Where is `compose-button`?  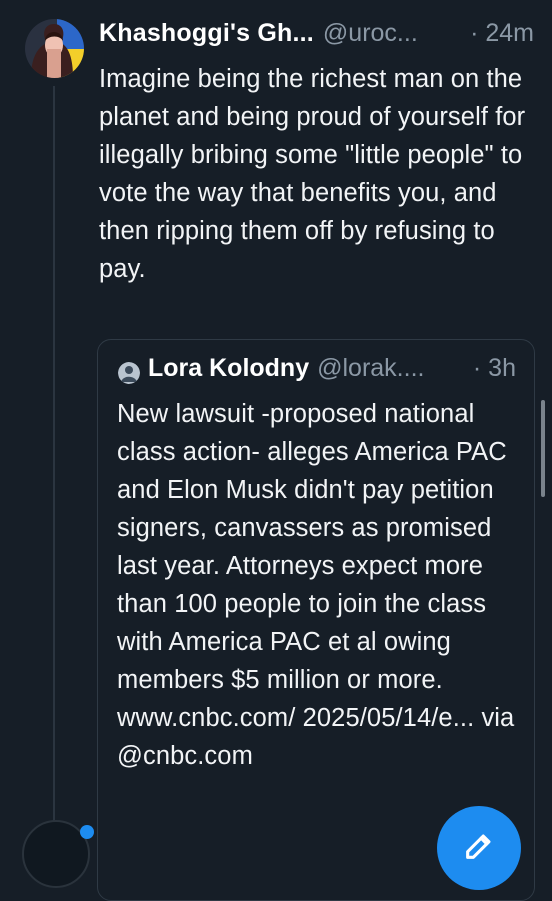 compose-button is located at coordinates (479, 848).